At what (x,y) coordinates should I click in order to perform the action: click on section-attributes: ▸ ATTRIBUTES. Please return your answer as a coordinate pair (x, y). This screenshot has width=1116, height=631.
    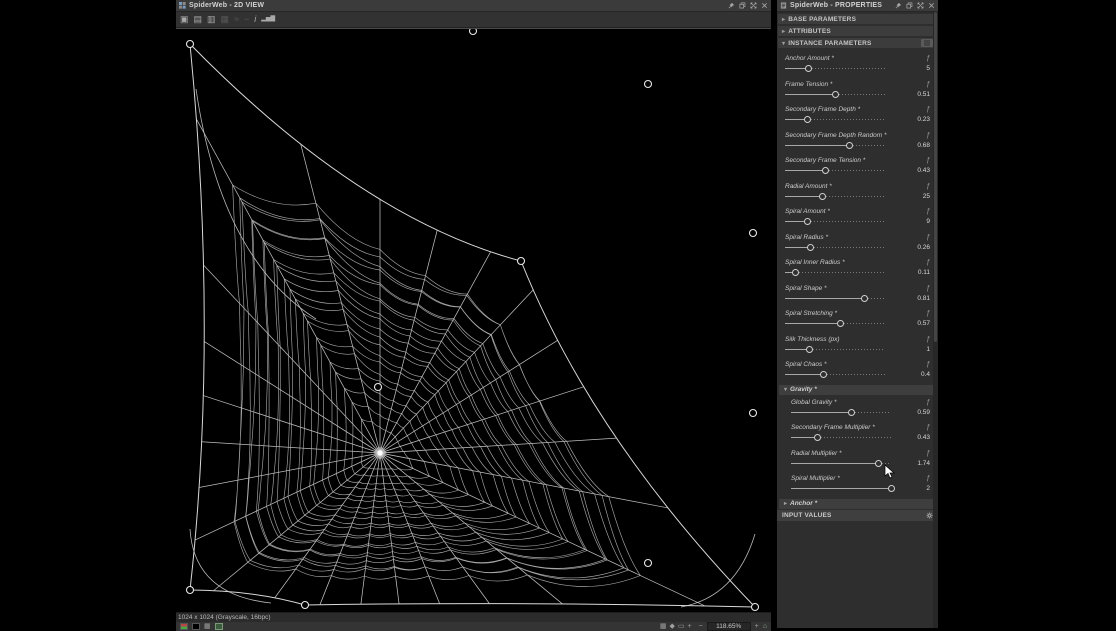
    Looking at the image, I should click on (857, 31).